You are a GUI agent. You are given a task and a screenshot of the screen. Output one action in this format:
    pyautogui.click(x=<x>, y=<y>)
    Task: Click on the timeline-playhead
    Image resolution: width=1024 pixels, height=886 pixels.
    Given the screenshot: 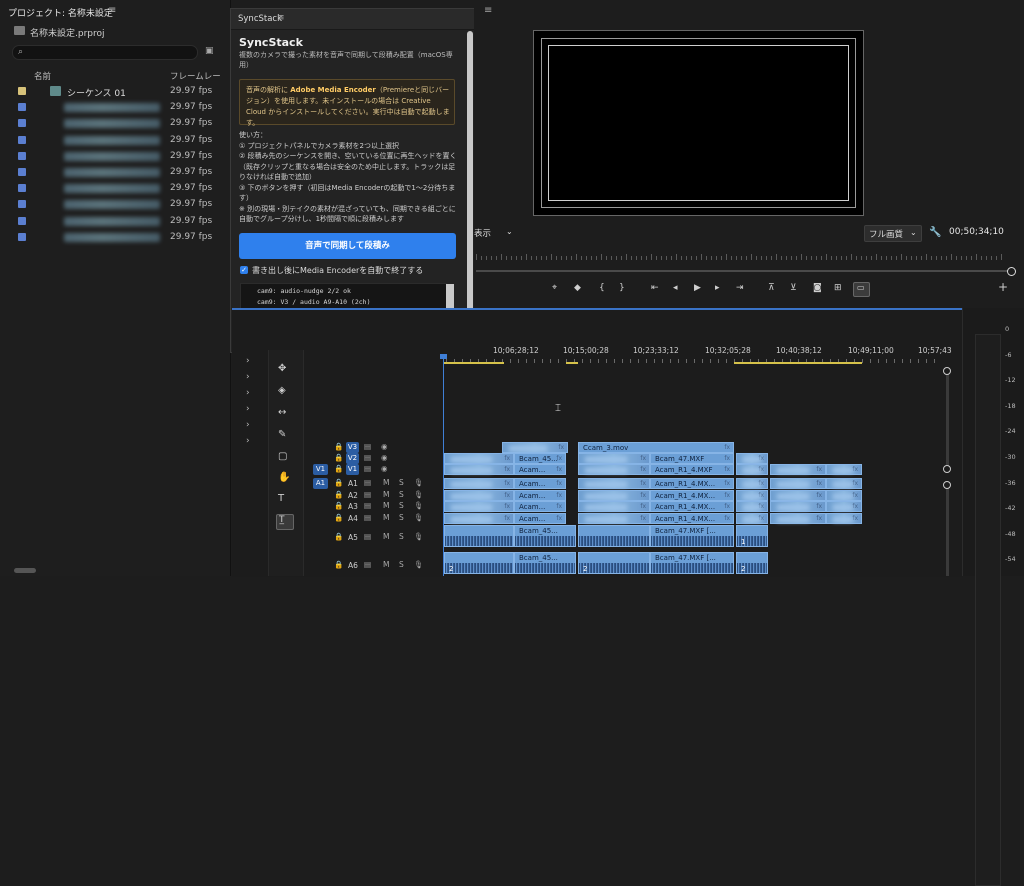 What is the action you would take?
    pyautogui.click(x=443, y=466)
    